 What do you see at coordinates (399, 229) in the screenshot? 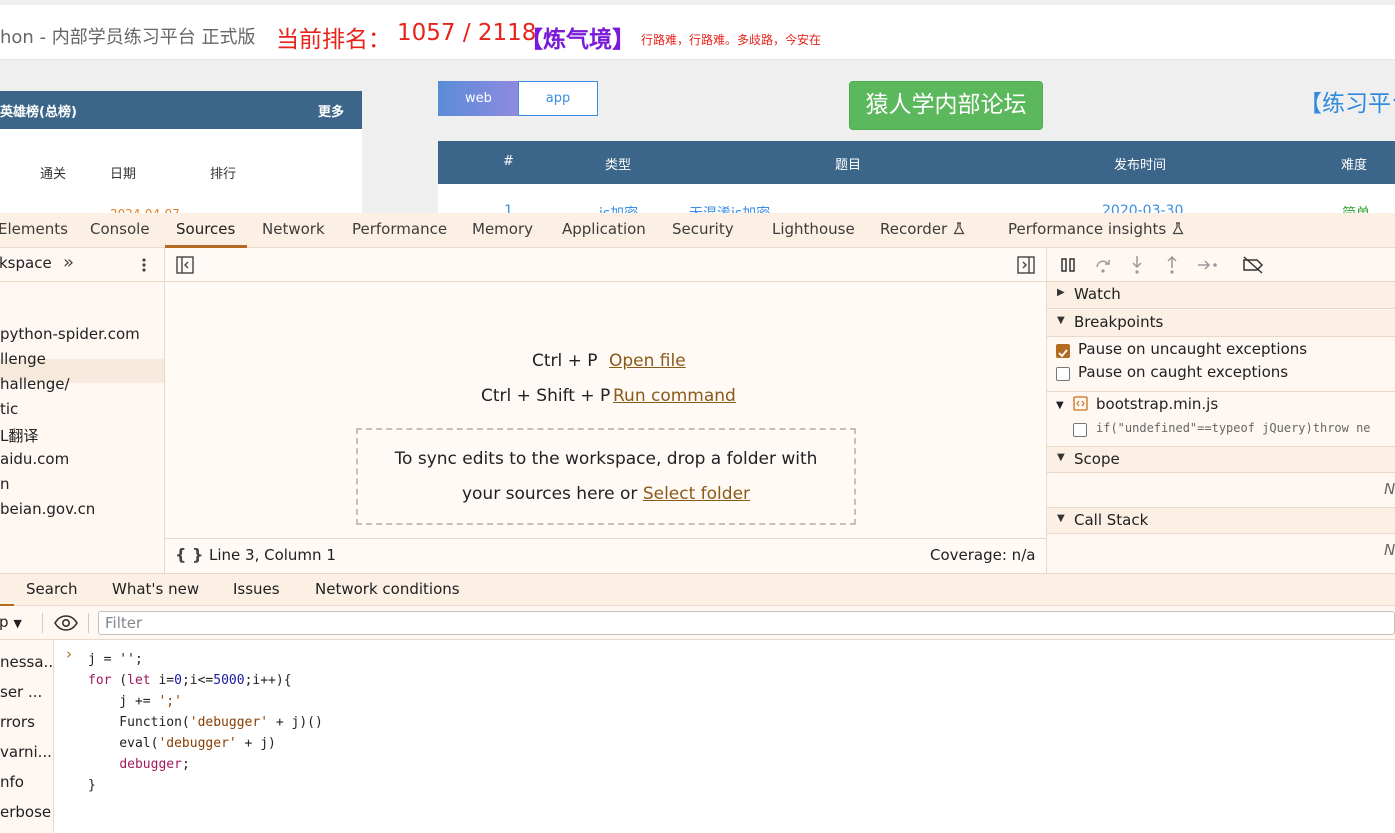
I see `tab-performance: Performance` at bounding box center [399, 229].